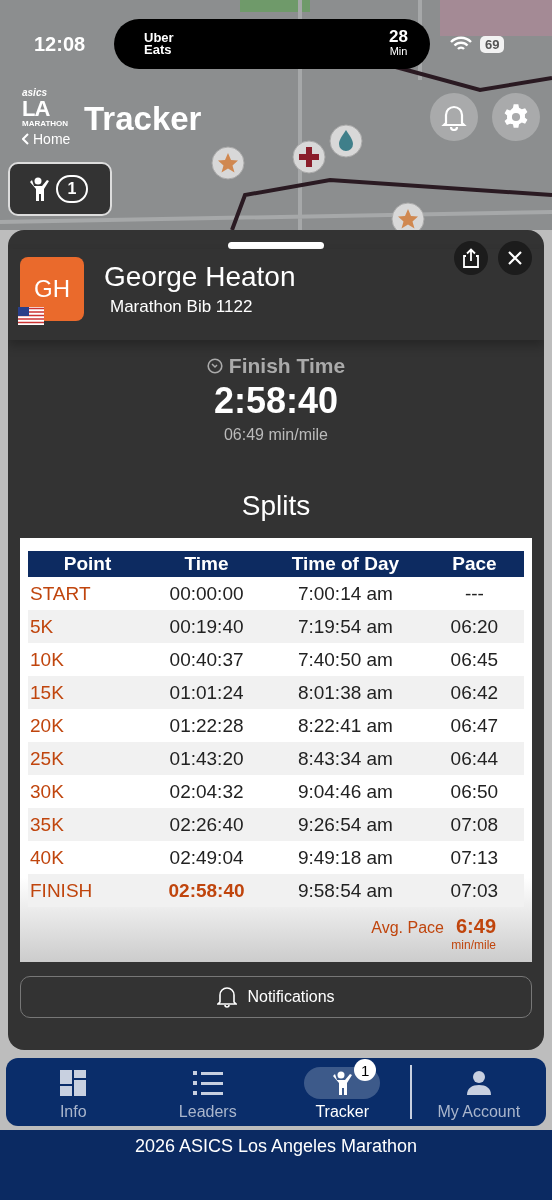 The width and height of the screenshot is (552, 1200). Describe the element at coordinates (207, 791) in the screenshot. I see `split-time: 02:04:32` at that location.